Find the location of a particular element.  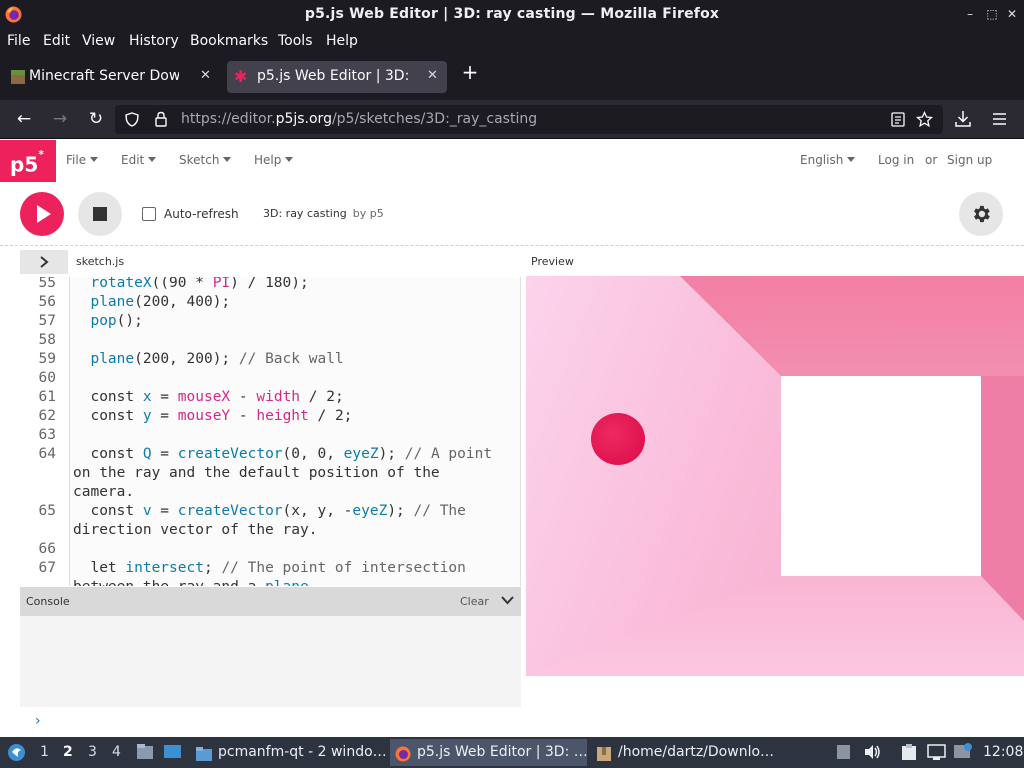

lock-icon is located at coordinates (161, 119).